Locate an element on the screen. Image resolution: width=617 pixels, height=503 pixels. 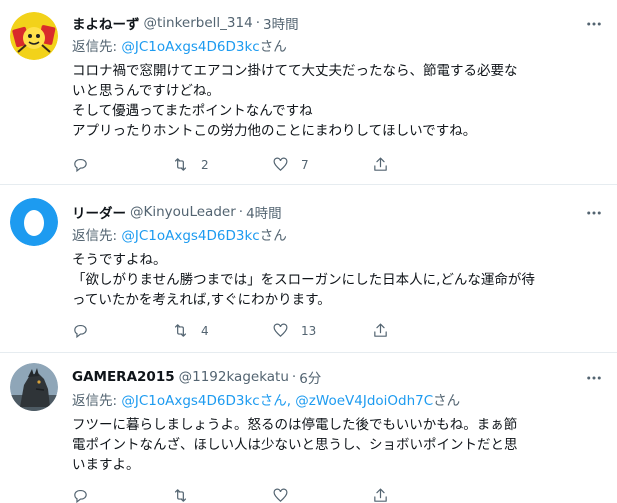
tweet-actions: 4 13 is located at coordinates (272, 330).